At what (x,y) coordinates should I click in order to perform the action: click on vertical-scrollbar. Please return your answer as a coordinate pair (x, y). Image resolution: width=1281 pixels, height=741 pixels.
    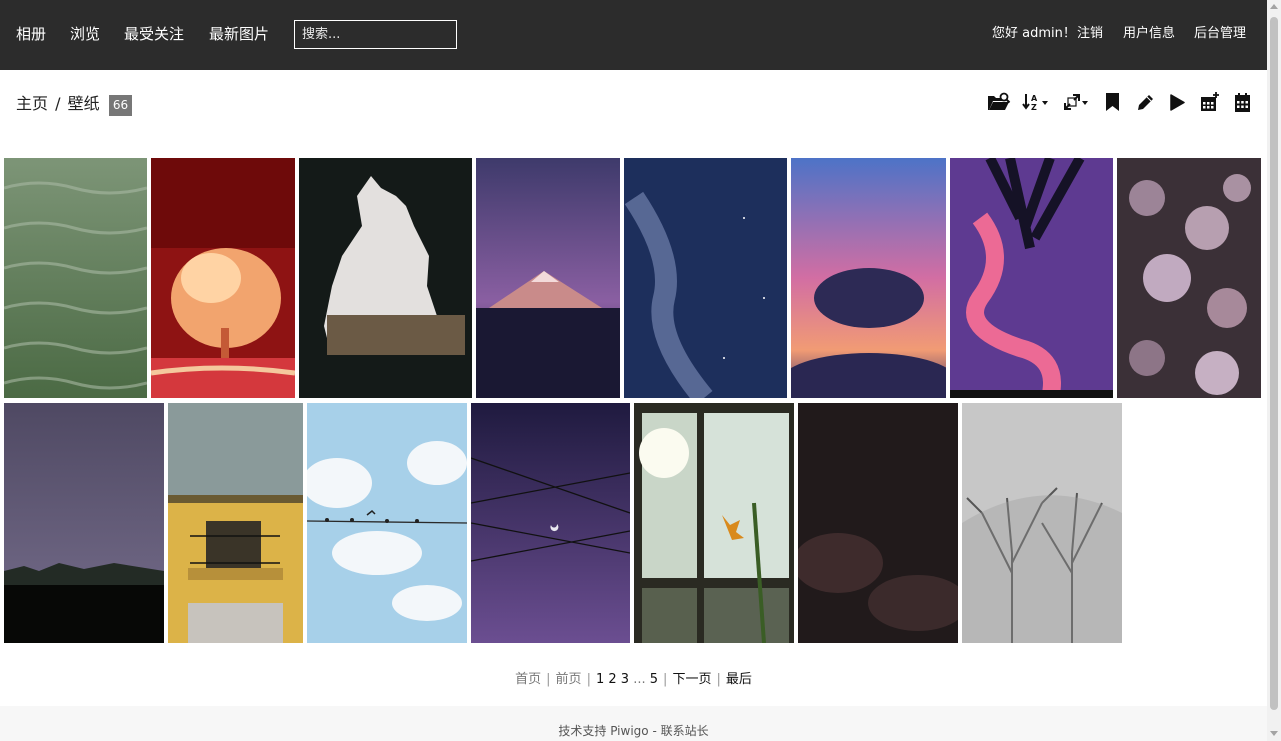
    Looking at the image, I should click on (1274, 370).